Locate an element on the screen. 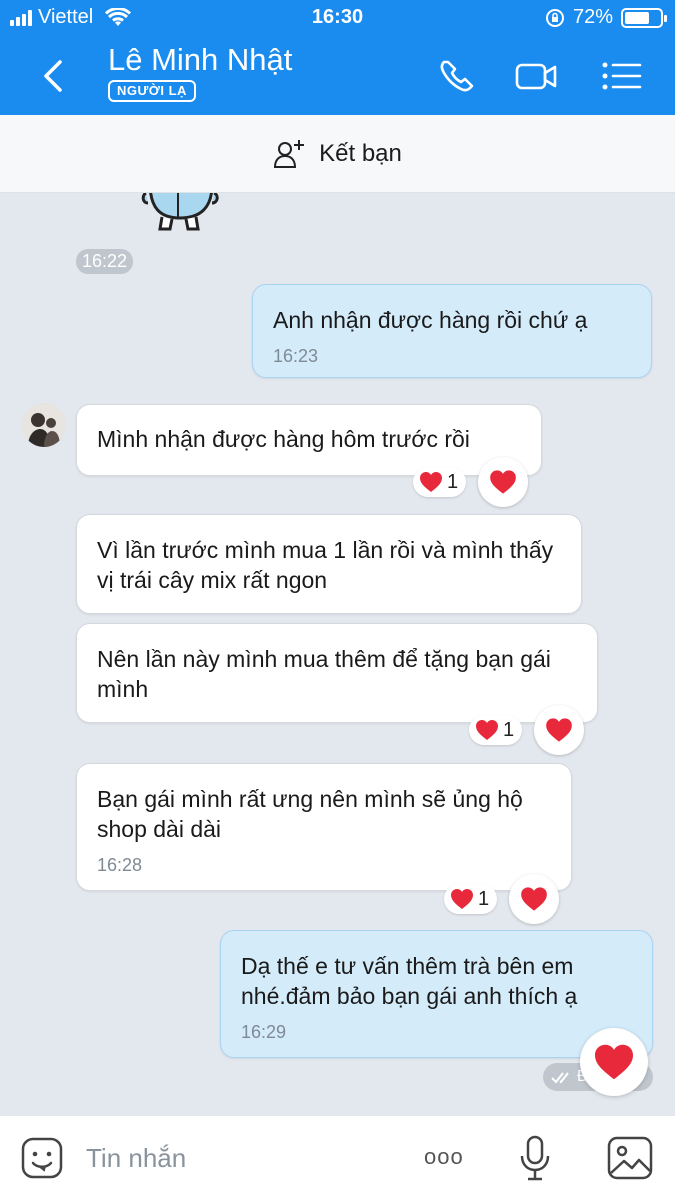 The image size is (675, 1200). sticker is located at coordinates (180, 218).